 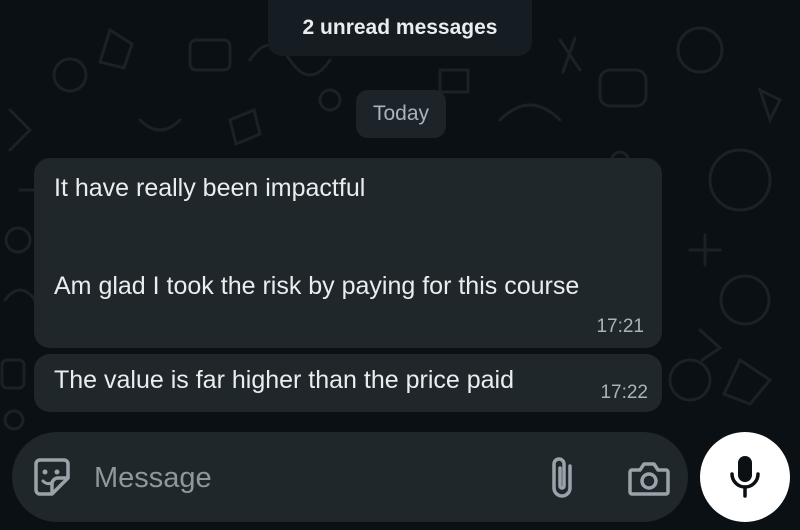 What do you see at coordinates (210, 188) in the screenshot?
I see `message-text: It have really been impactful` at bounding box center [210, 188].